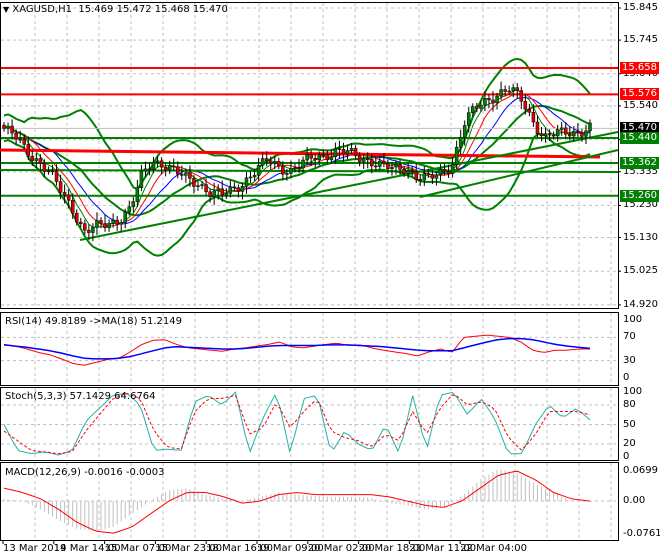 The image size is (660, 560). What do you see at coordinates (640, 304) in the screenshot?
I see `price-tick-label: 14.920` at bounding box center [640, 304].